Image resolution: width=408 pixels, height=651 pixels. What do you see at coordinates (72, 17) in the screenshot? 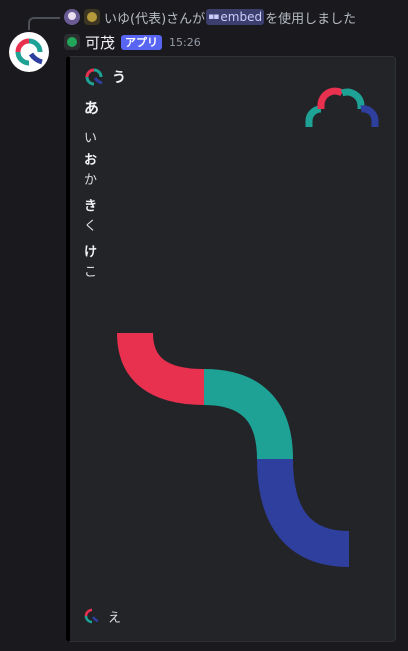
I see `reply-avatar` at bounding box center [72, 17].